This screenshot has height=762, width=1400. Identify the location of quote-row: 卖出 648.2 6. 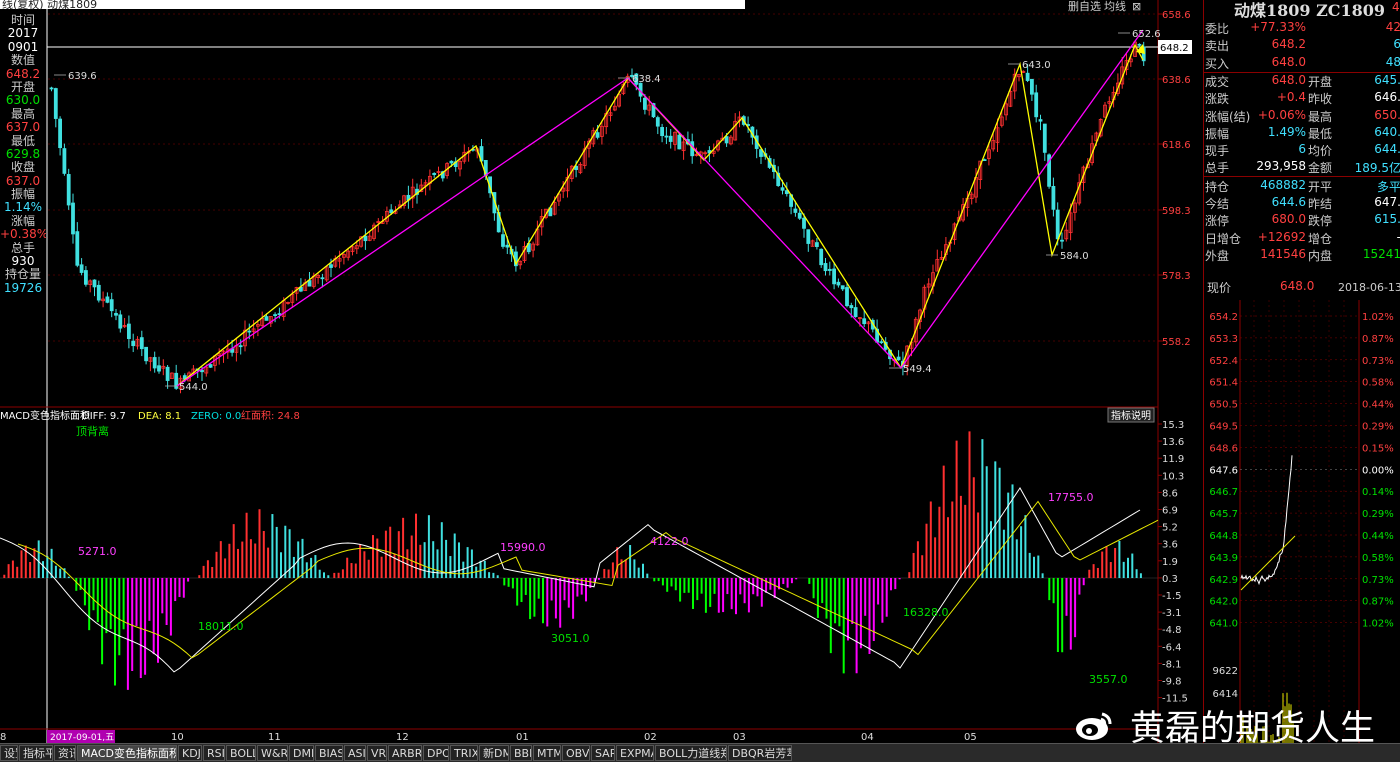
(1302, 45).